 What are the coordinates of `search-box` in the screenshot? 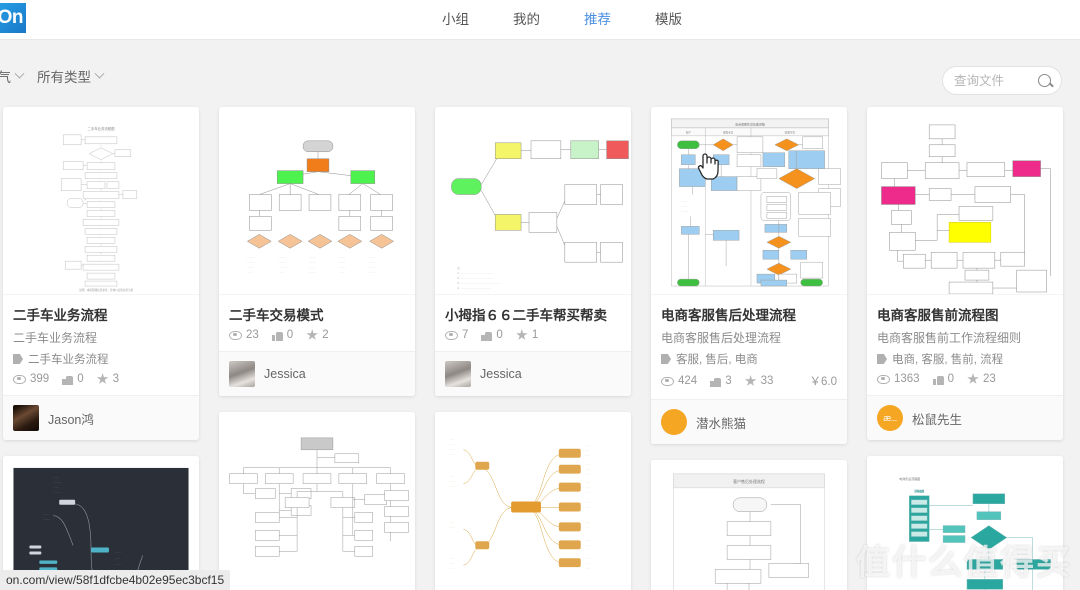 It's located at (1002, 80).